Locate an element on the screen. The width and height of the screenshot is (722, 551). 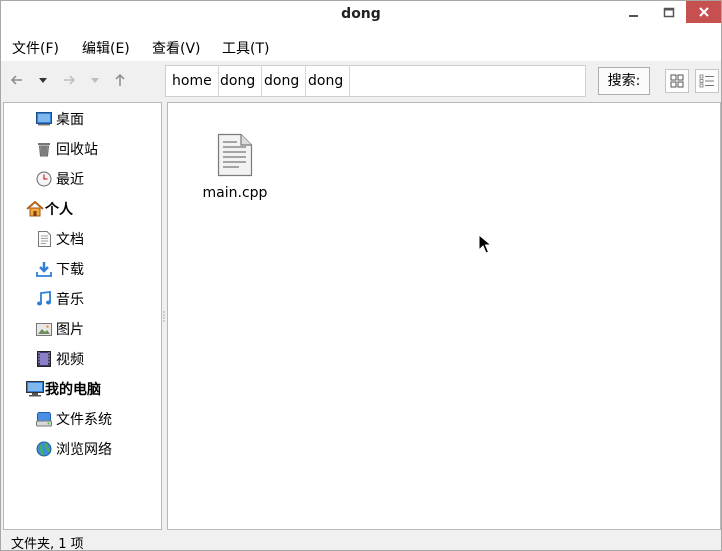
sidebar-item-trash: 回收站 is located at coordinates (66, 149).